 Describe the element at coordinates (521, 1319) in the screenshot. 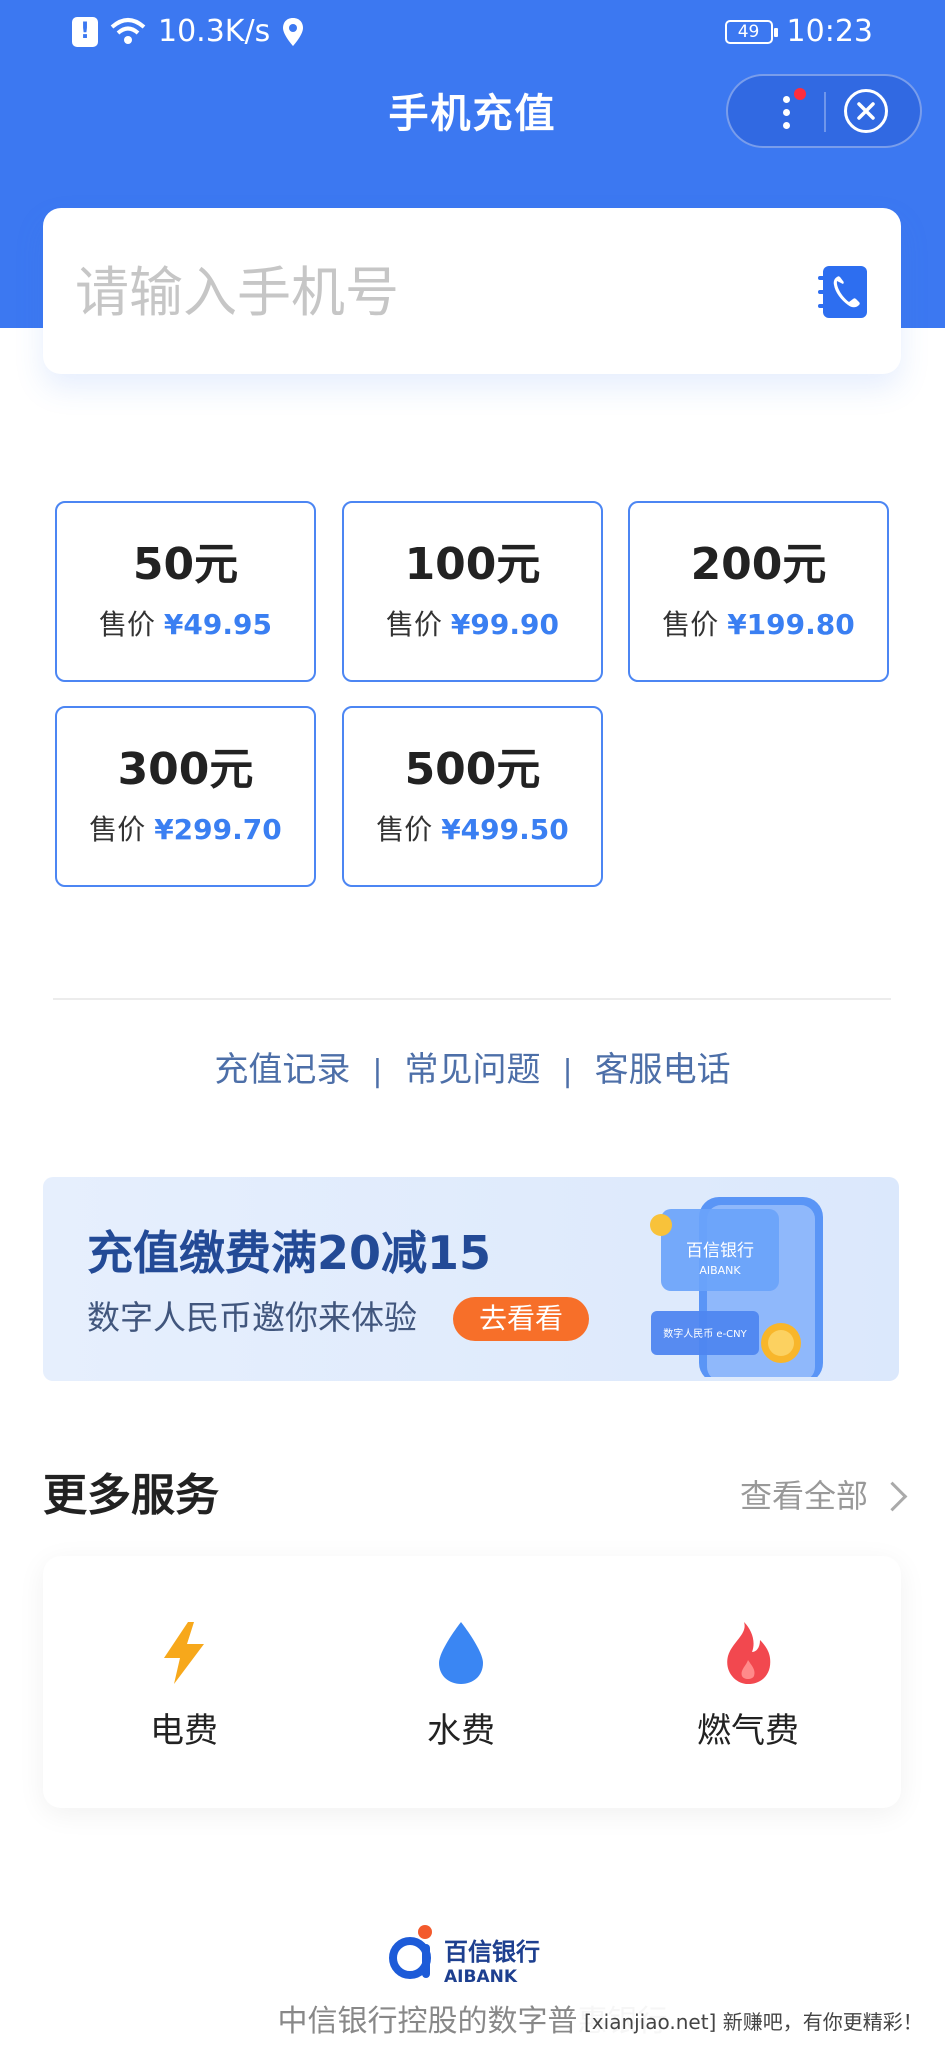

I see `banner-go-button: 去看看` at that location.